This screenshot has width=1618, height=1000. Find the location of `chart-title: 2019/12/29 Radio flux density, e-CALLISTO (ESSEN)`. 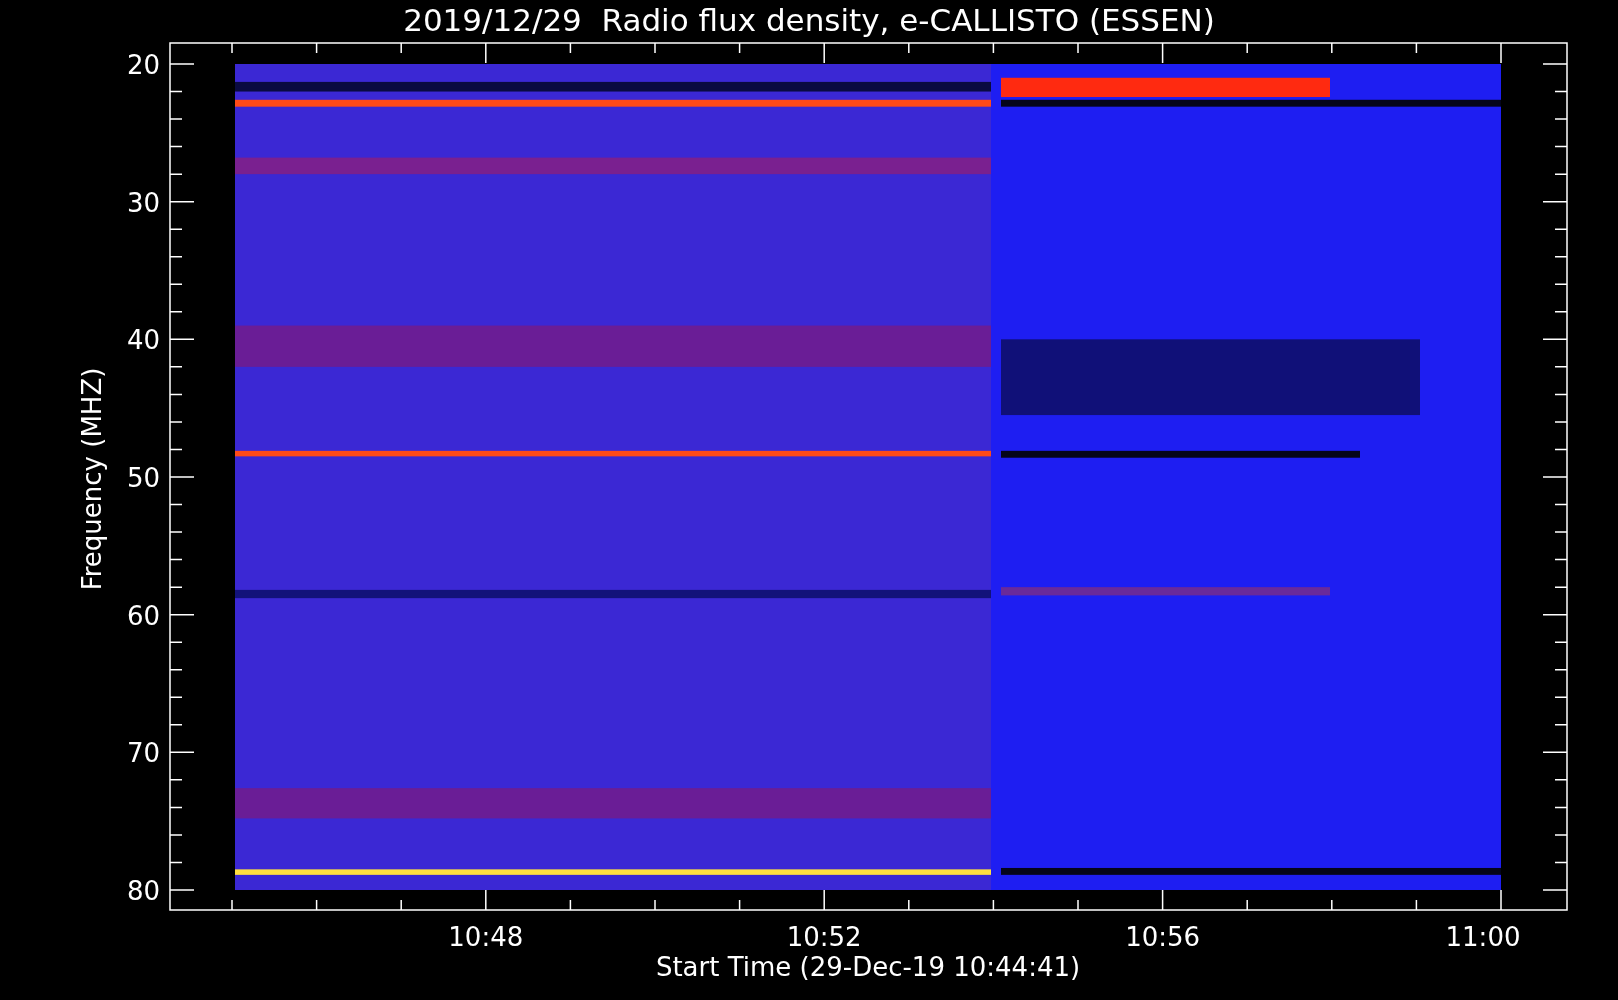

chart-title: 2019/12/29 Radio flux density, e-CALLISTO (ESSEN) is located at coordinates (809, 20).